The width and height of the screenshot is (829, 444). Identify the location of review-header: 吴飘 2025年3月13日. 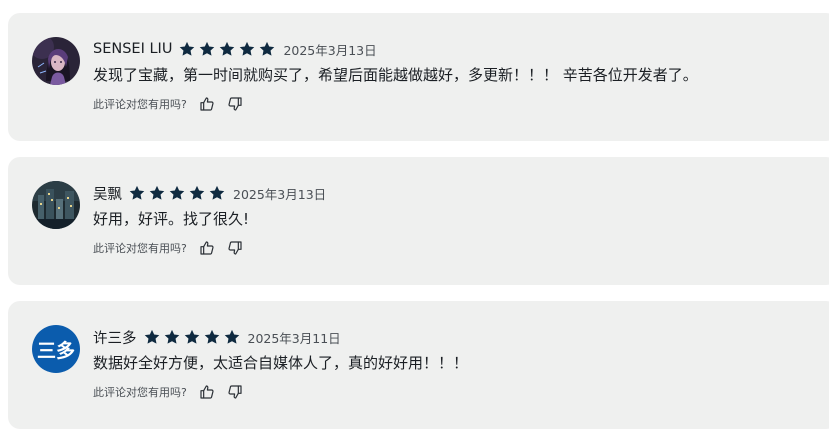
(209, 193).